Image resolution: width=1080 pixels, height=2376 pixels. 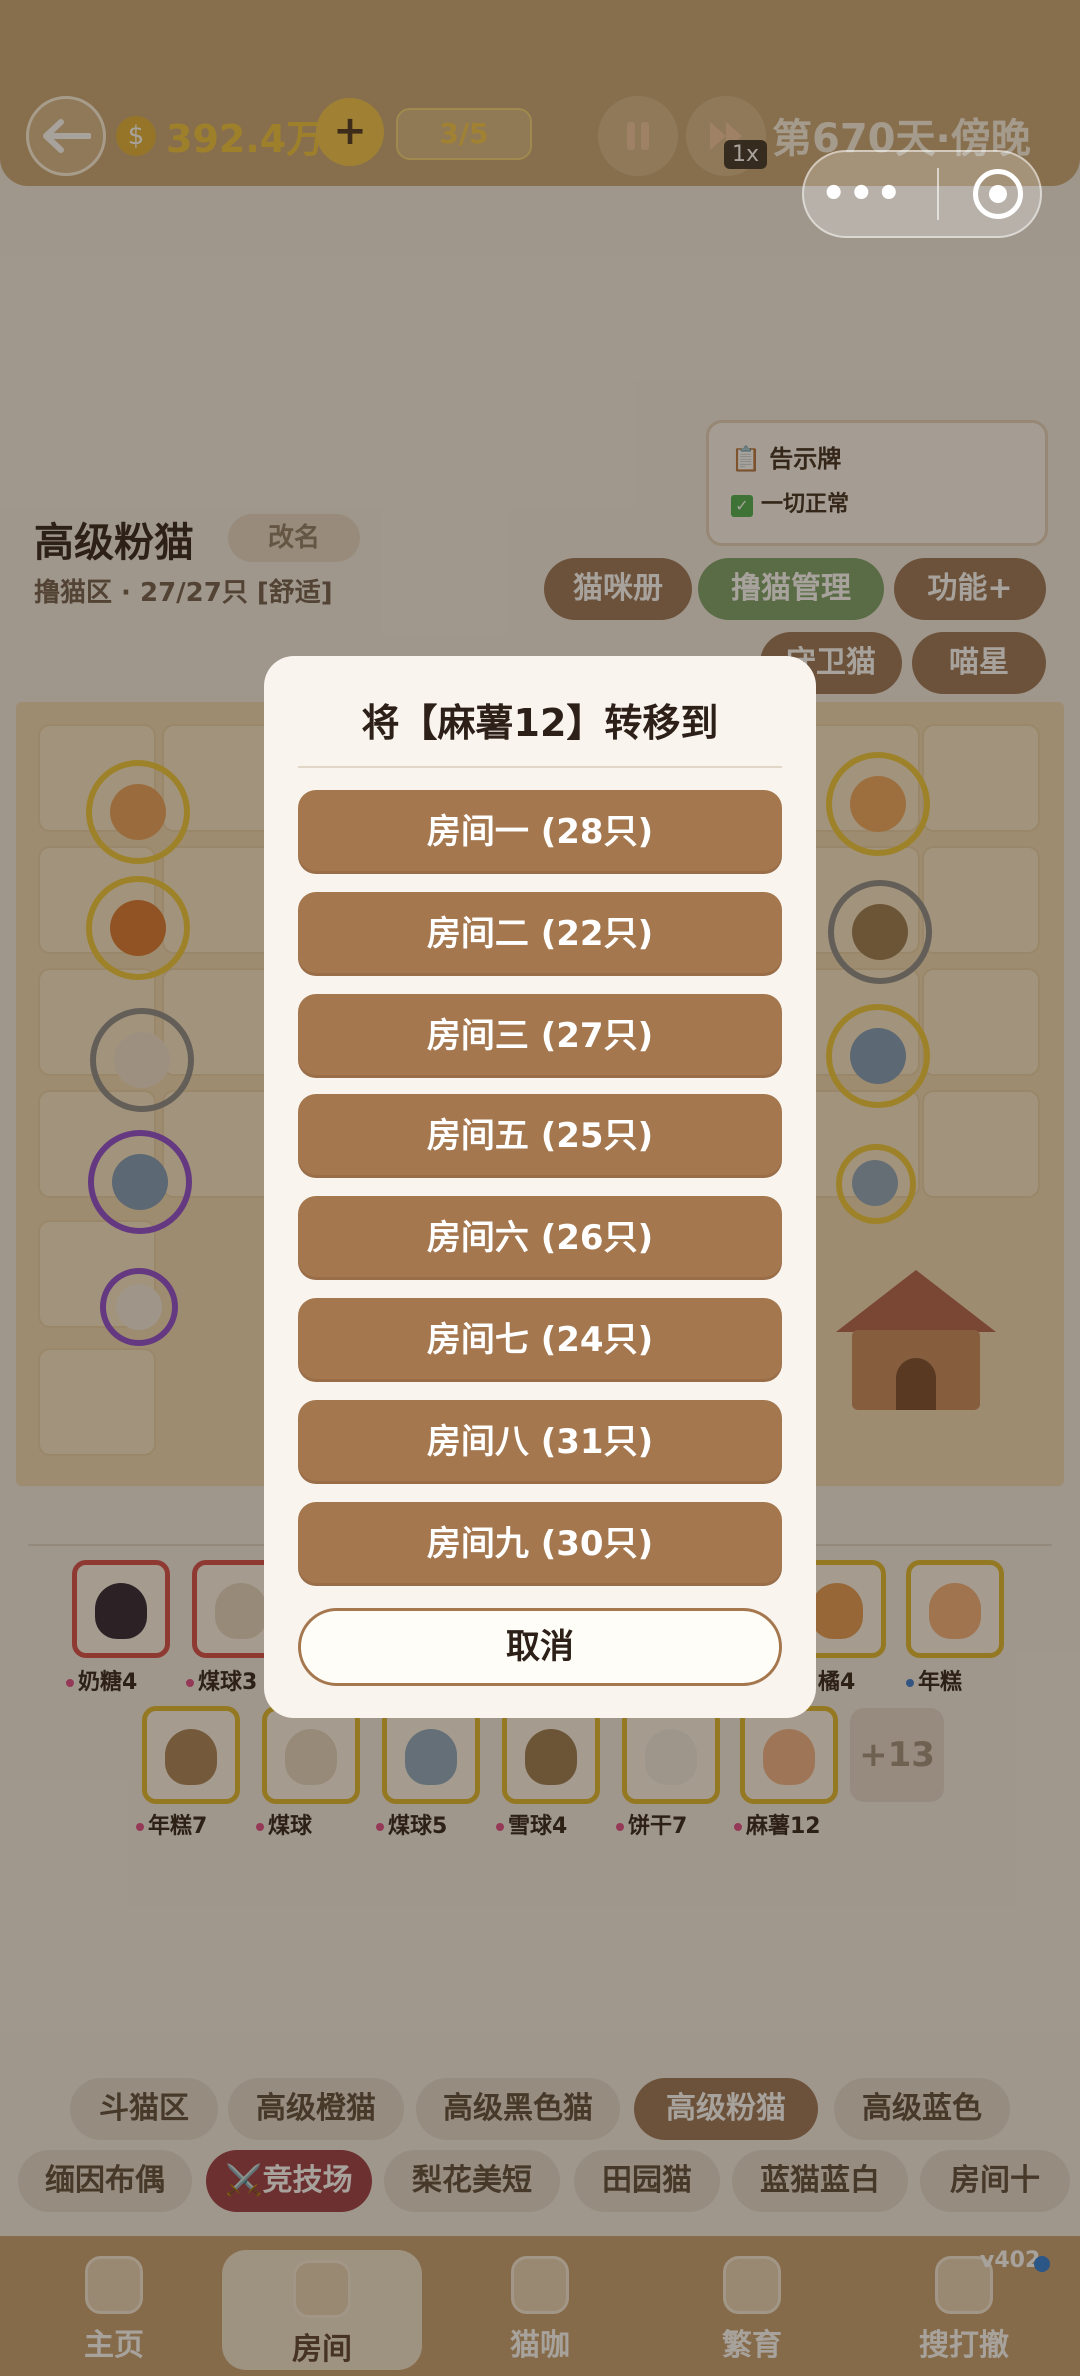 What do you see at coordinates (540, 1136) in the screenshot?
I see `transfer-room-button: 房间五 (25只)` at bounding box center [540, 1136].